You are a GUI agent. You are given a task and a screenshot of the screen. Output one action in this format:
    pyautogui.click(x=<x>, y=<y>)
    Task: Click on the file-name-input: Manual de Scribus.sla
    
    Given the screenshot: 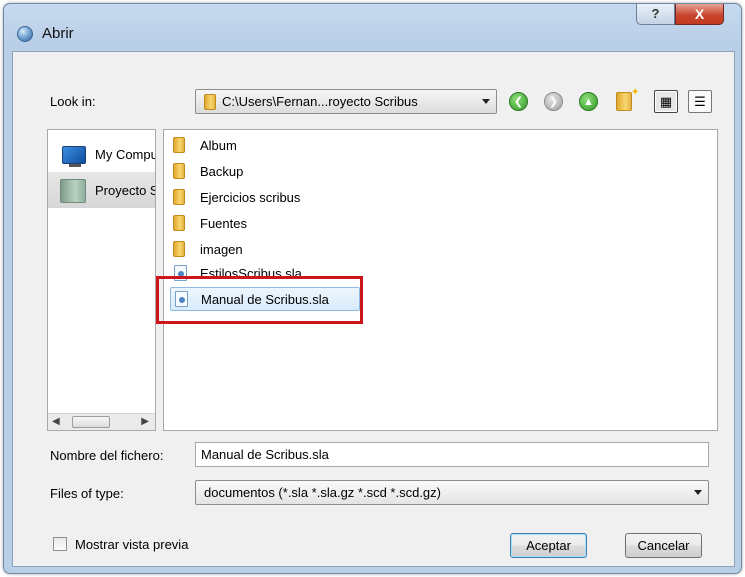 What is the action you would take?
    pyautogui.click(x=452, y=454)
    